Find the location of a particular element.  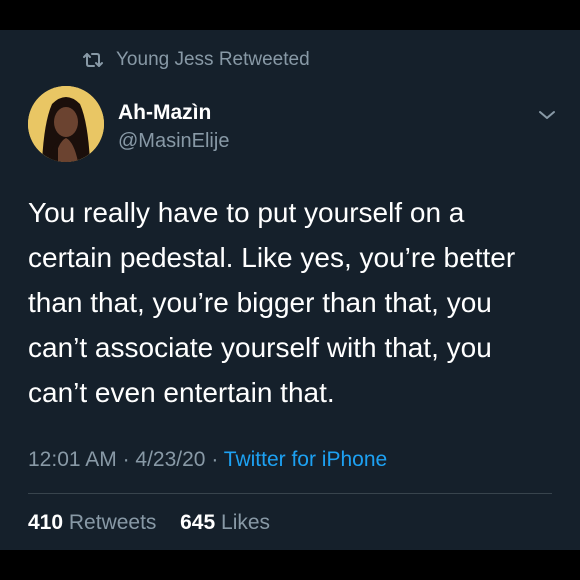

retweet-text: Young Jess Retweeted is located at coordinates (213, 59).